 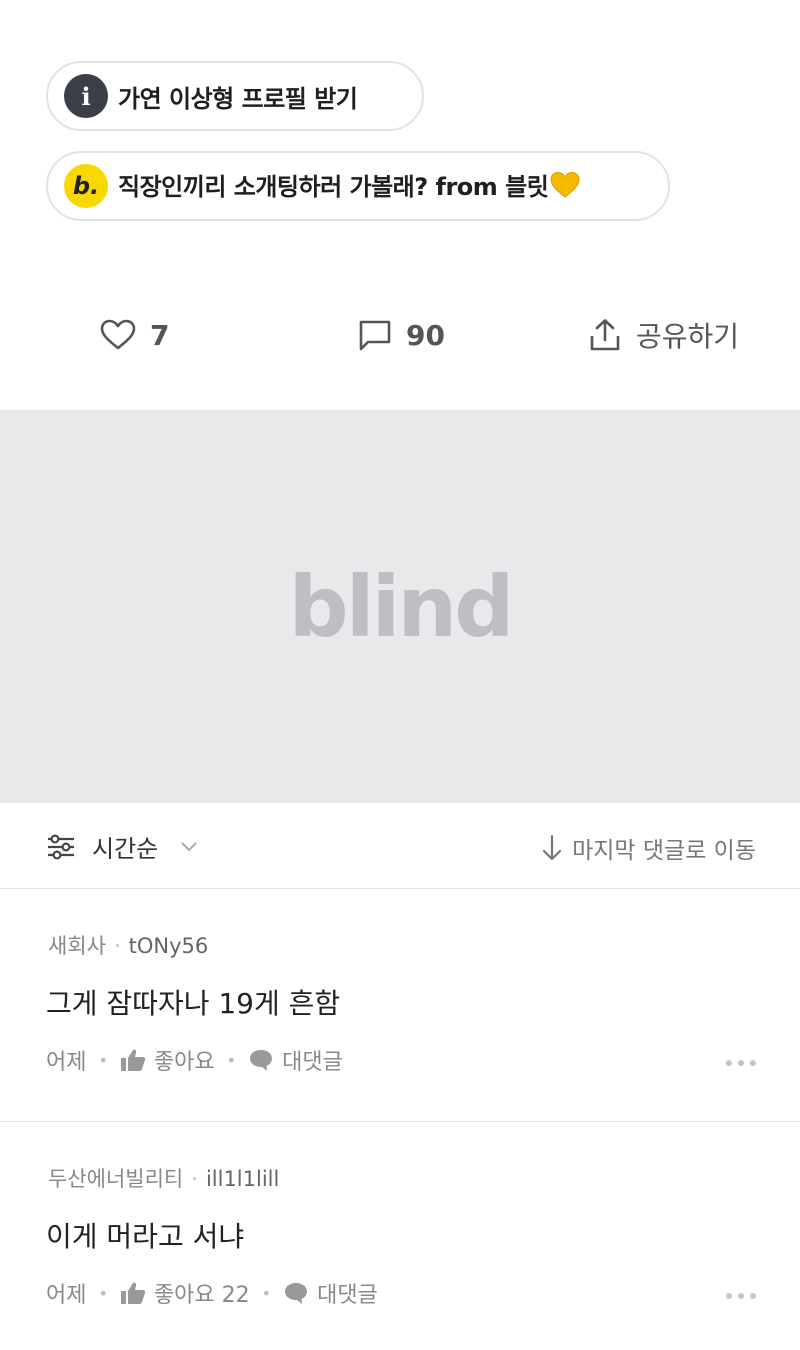 What do you see at coordinates (242, 1179) in the screenshot?
I see `author-nickname: ill1l1lill` at bounding box center [242, 1179].